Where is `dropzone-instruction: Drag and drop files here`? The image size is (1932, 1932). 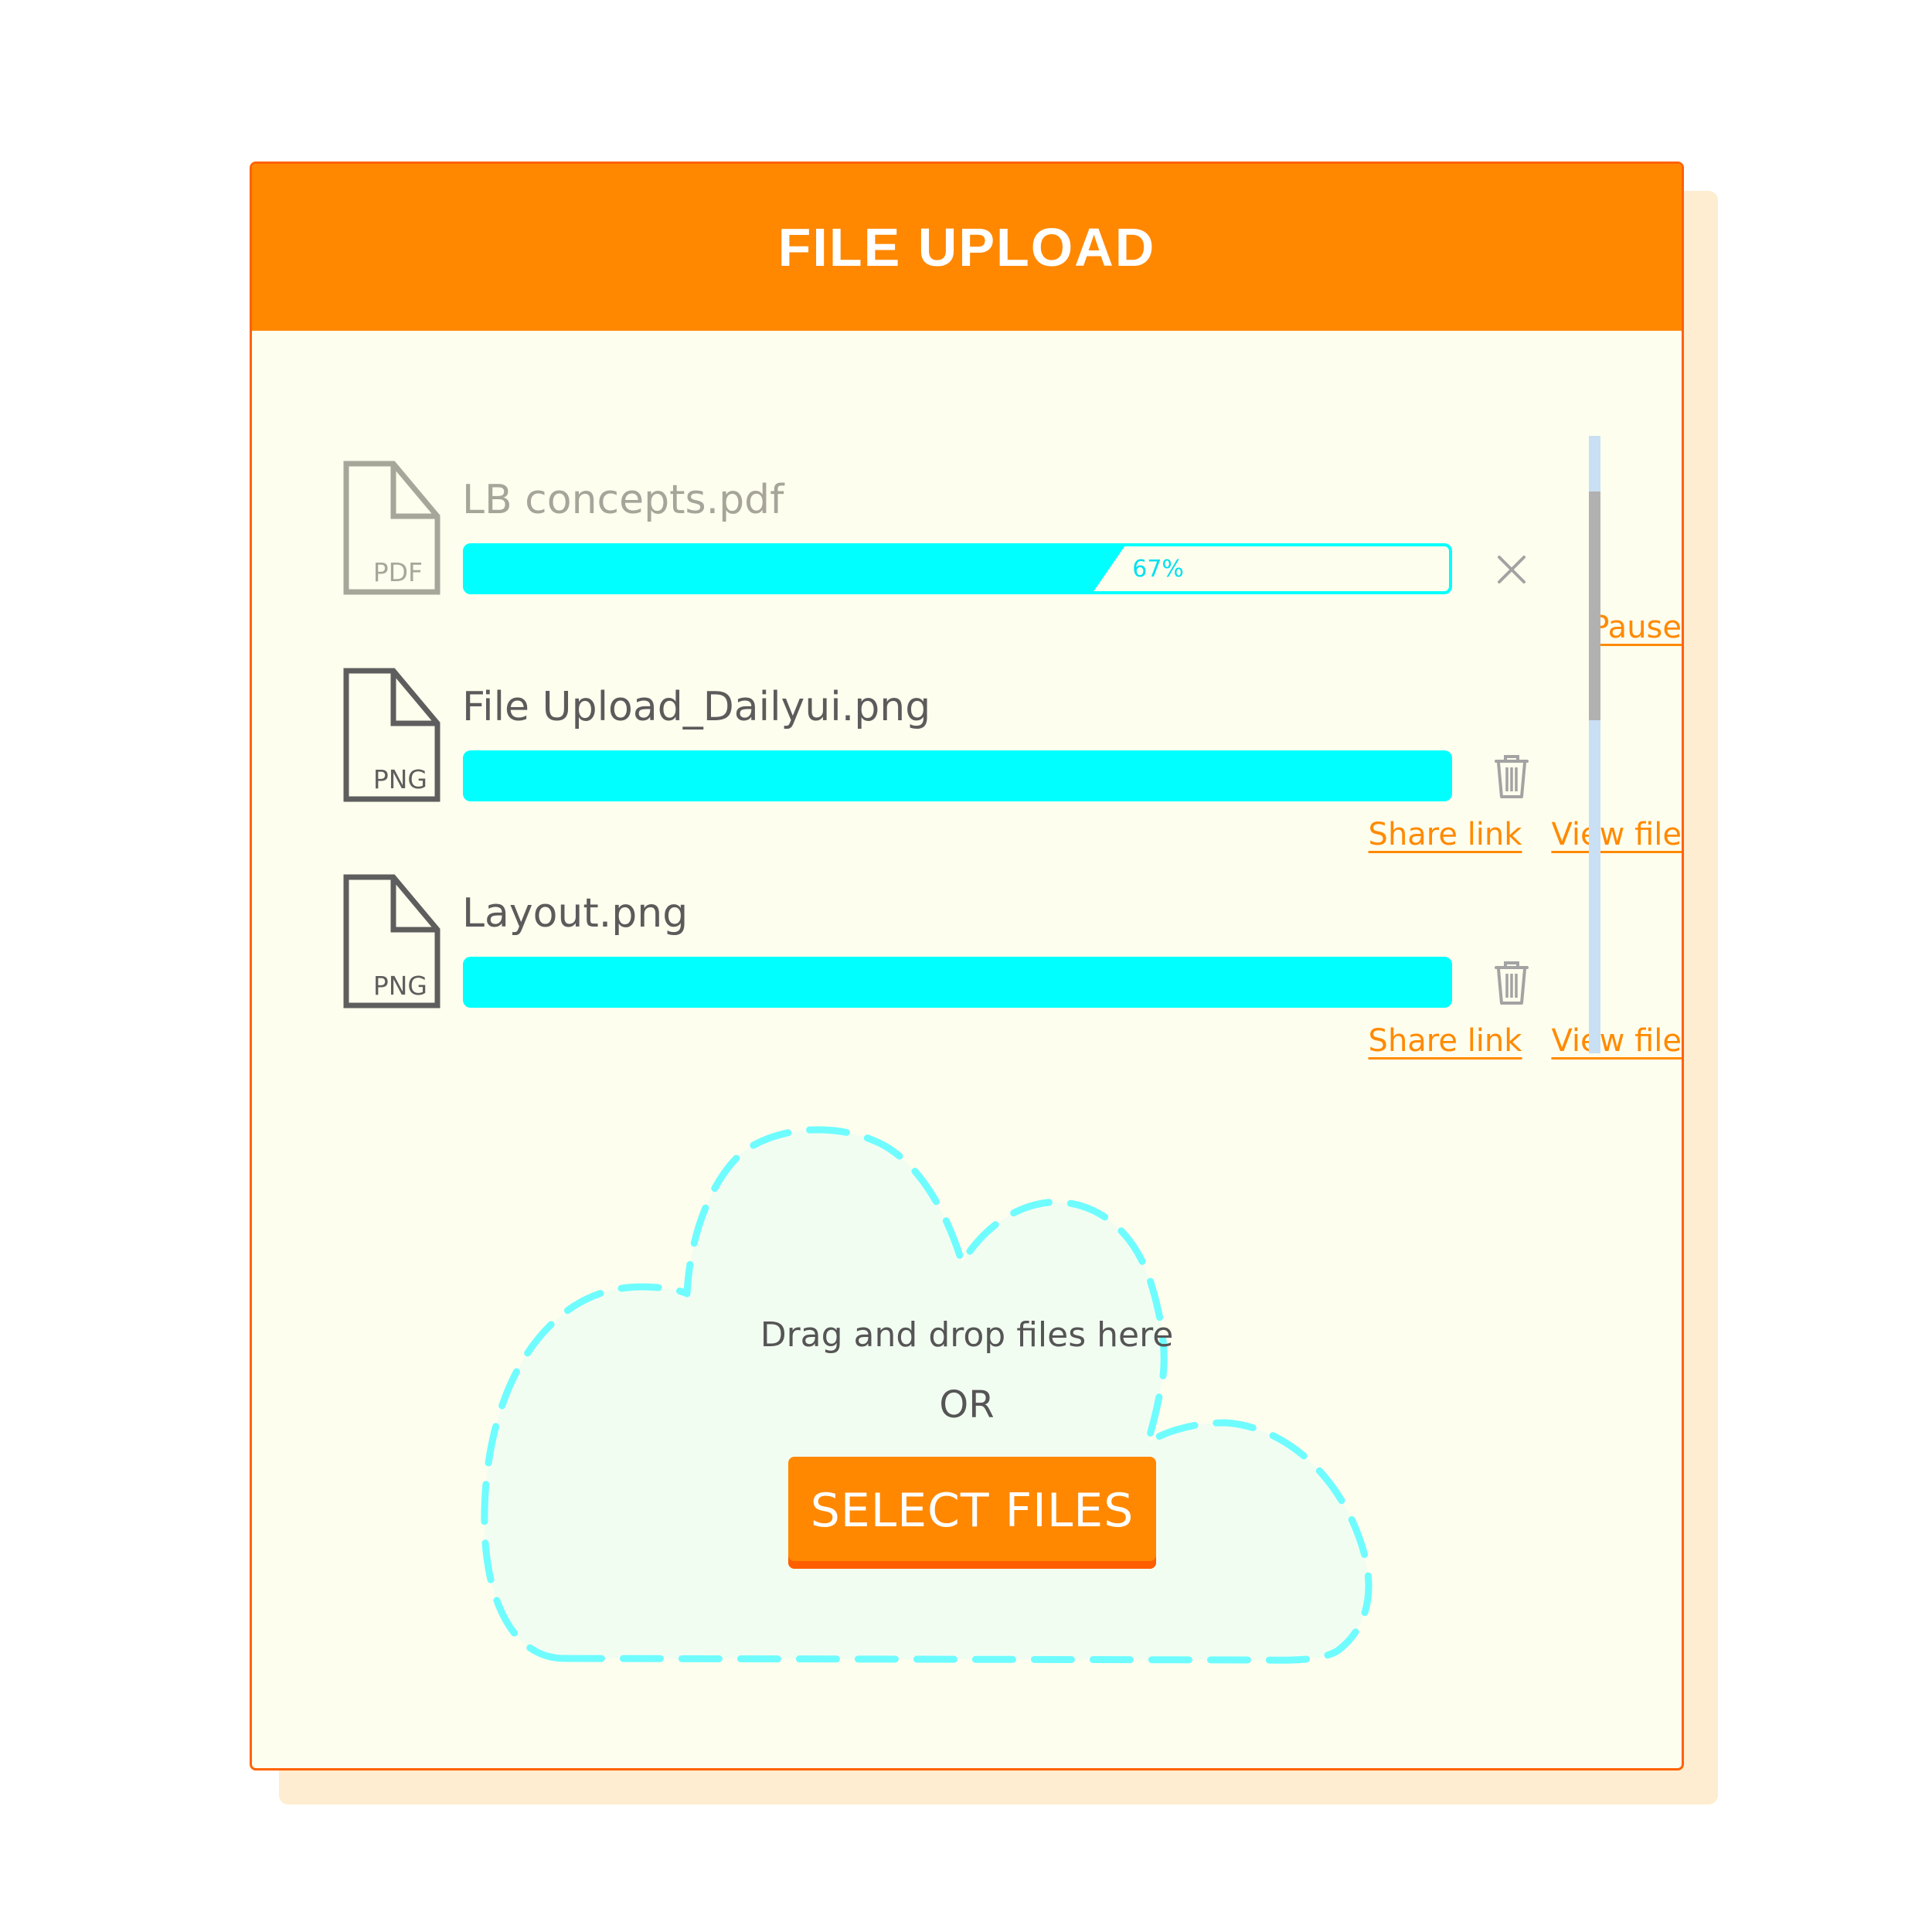
dropzone-instruction: Drag and drop files here is located at coordinates (967, 1335).